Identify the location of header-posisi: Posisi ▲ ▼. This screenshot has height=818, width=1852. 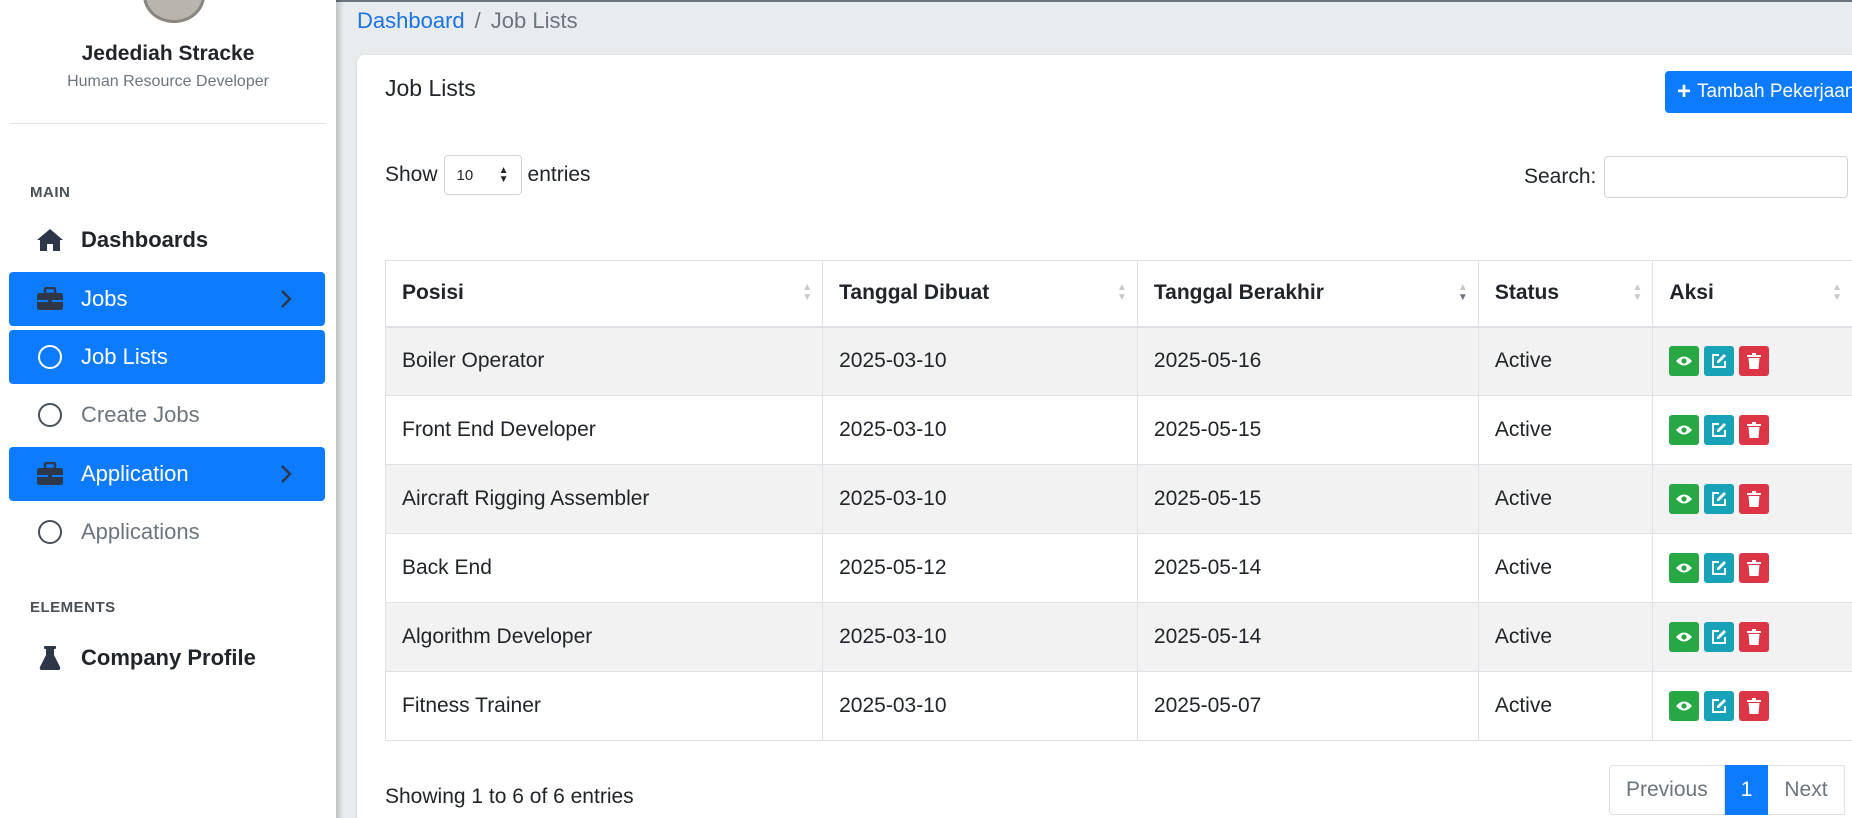
(604, 294).